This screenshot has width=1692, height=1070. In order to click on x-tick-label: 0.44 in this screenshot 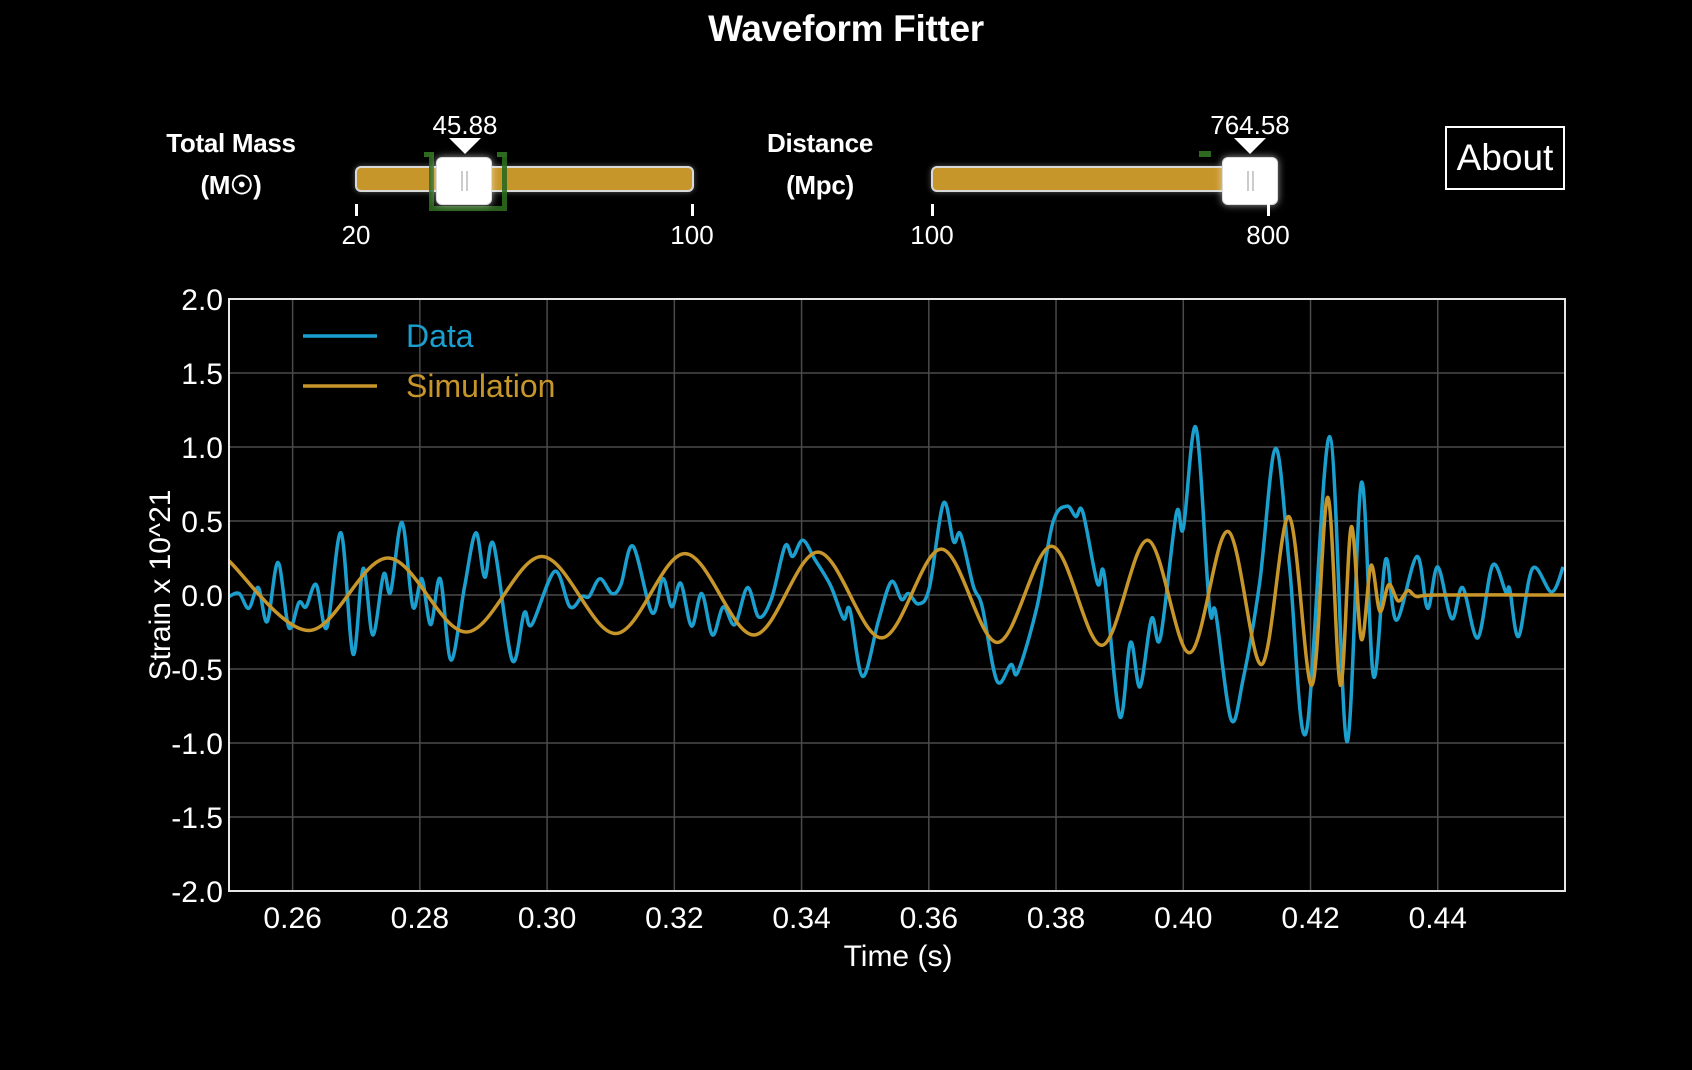, I will do `click(1438, 918)`.